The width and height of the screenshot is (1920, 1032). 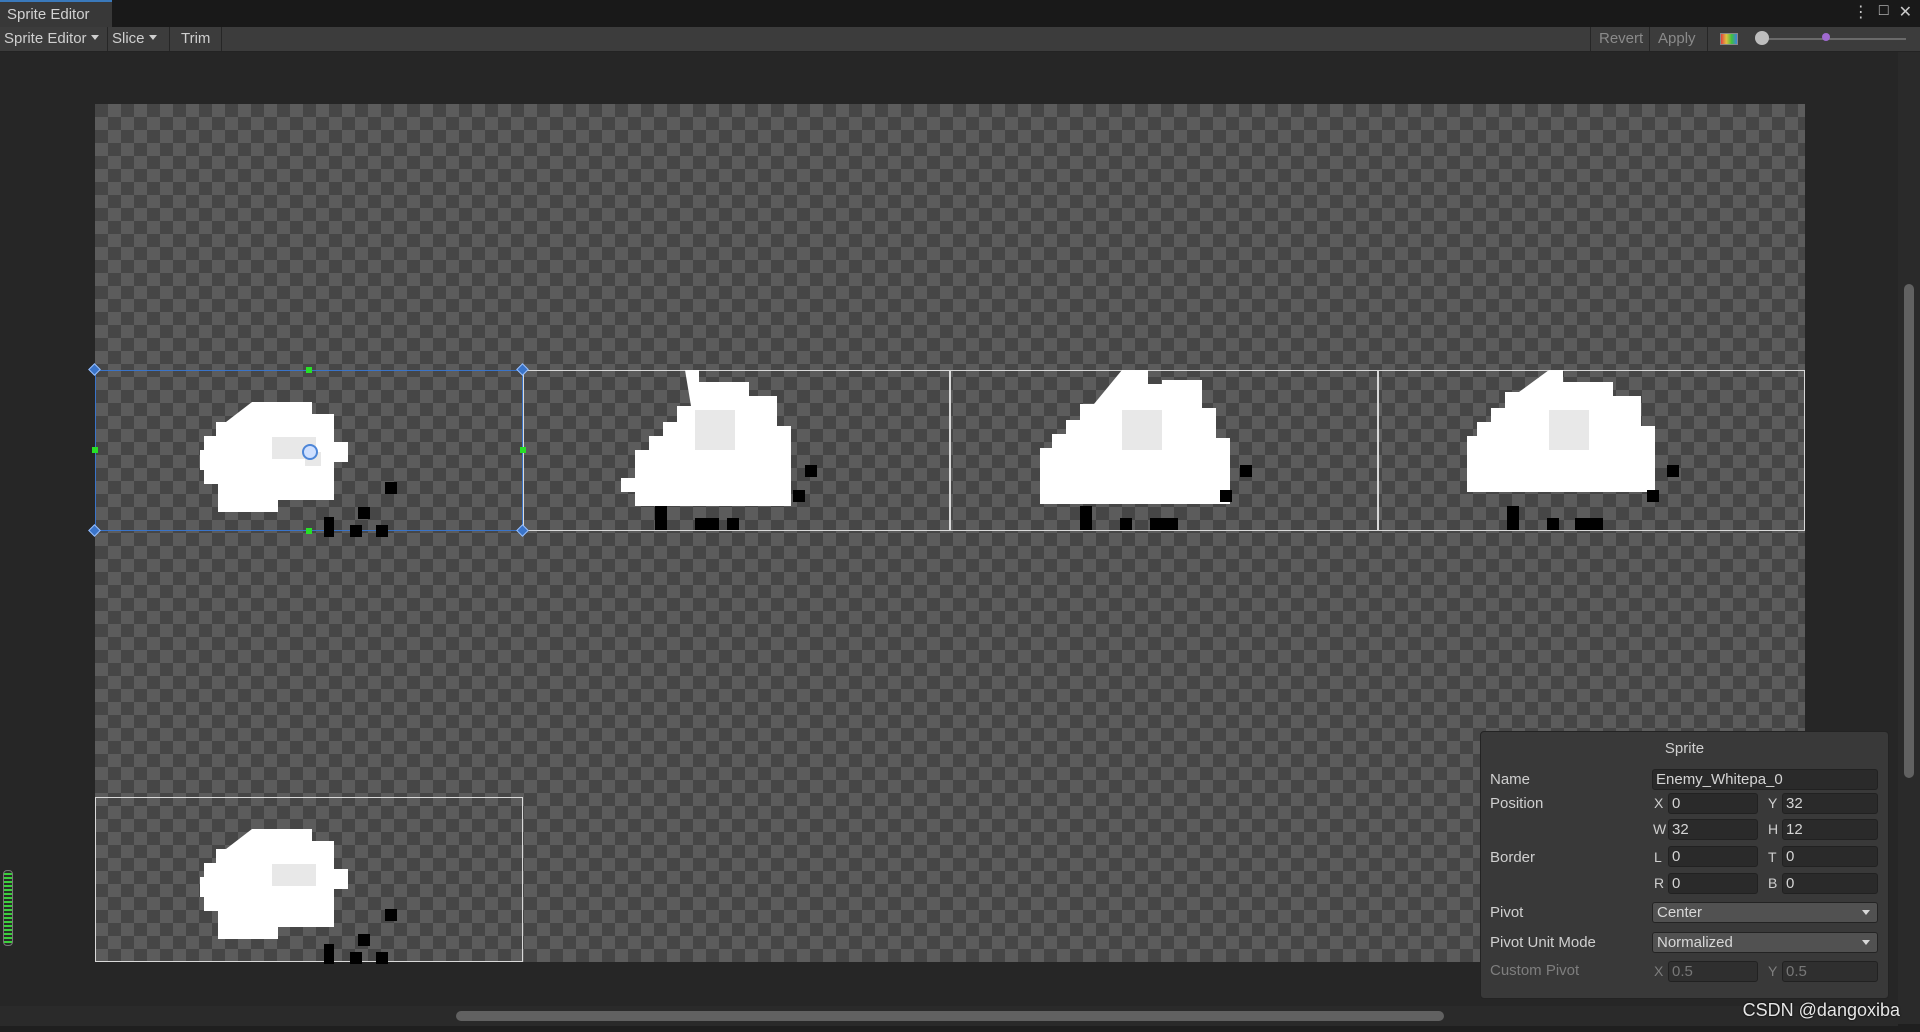 I want to click on border-l-field: 0, so click(x=1713, y=856).